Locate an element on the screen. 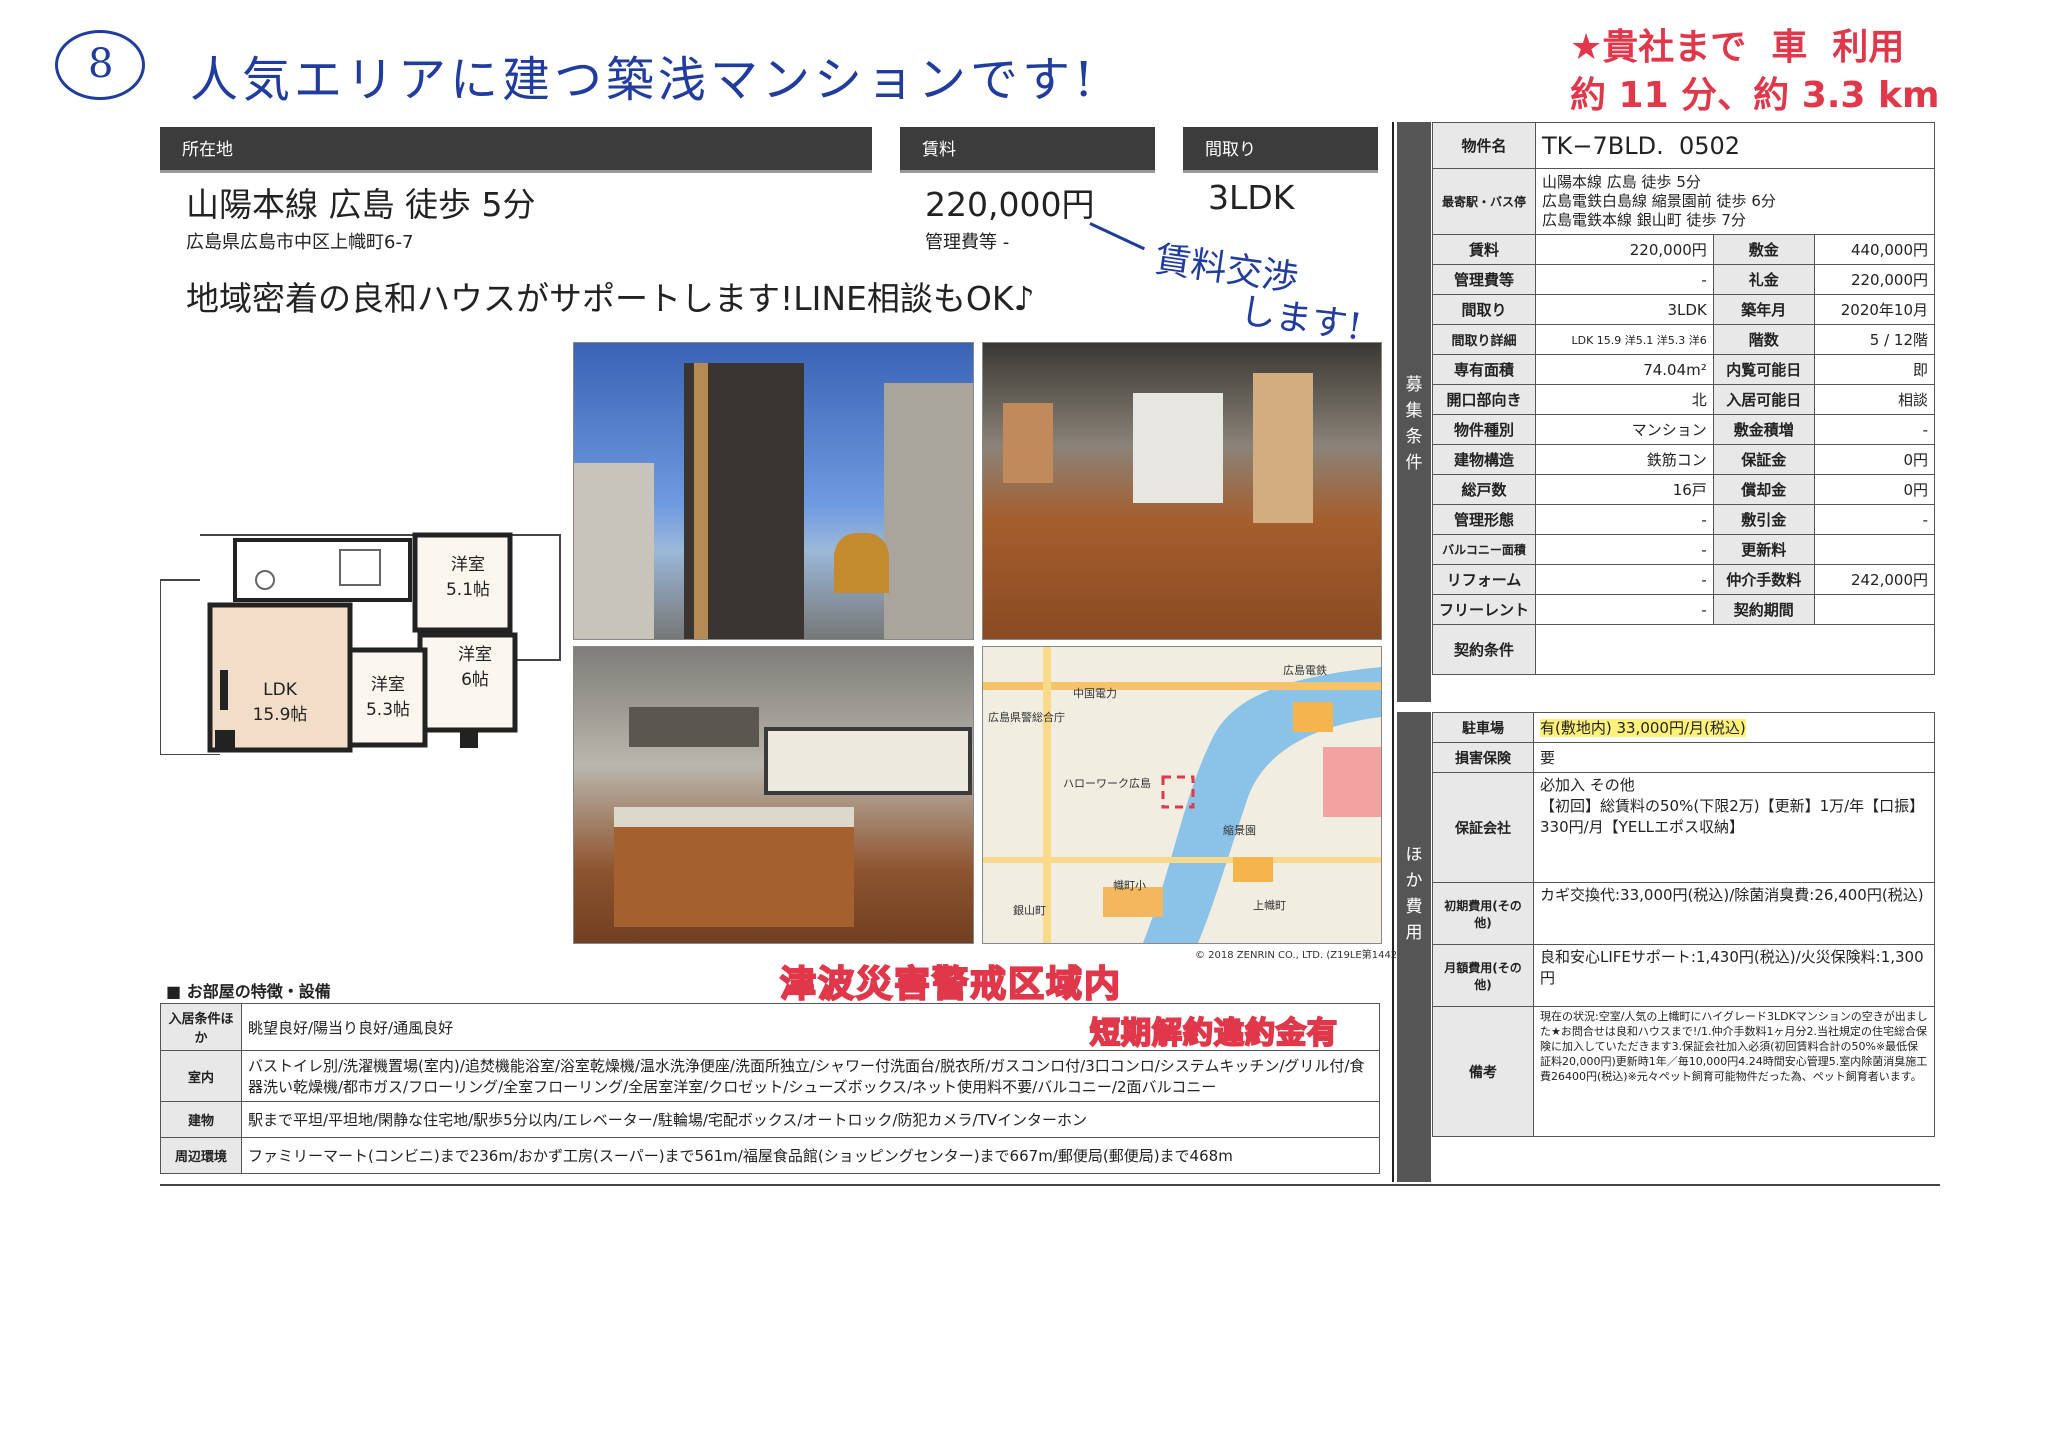 This screenshot has width=2056, height=1455. boshu-row: 間取り詳細 LDK 15.9 洋5.1 洋5.3 洋6 階数 5 / 12階 is located at coordinates (1683, 339).